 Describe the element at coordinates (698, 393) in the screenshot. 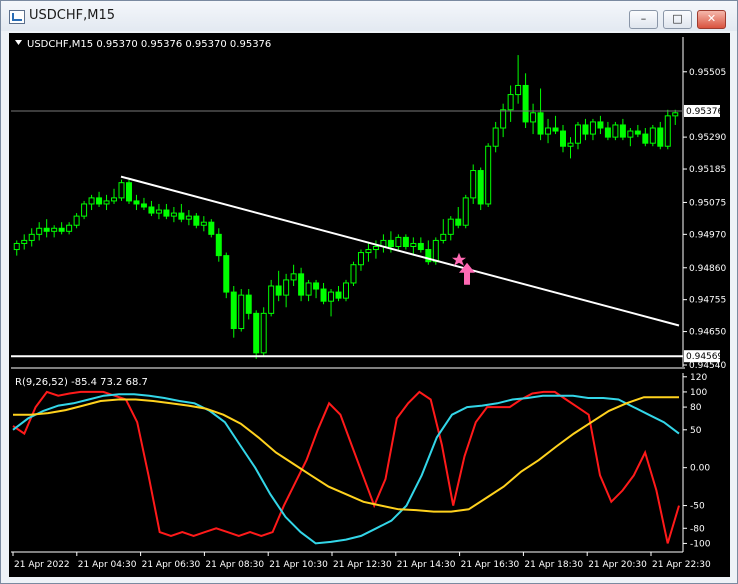

I see `indicator-scale-label: 100` at that location.